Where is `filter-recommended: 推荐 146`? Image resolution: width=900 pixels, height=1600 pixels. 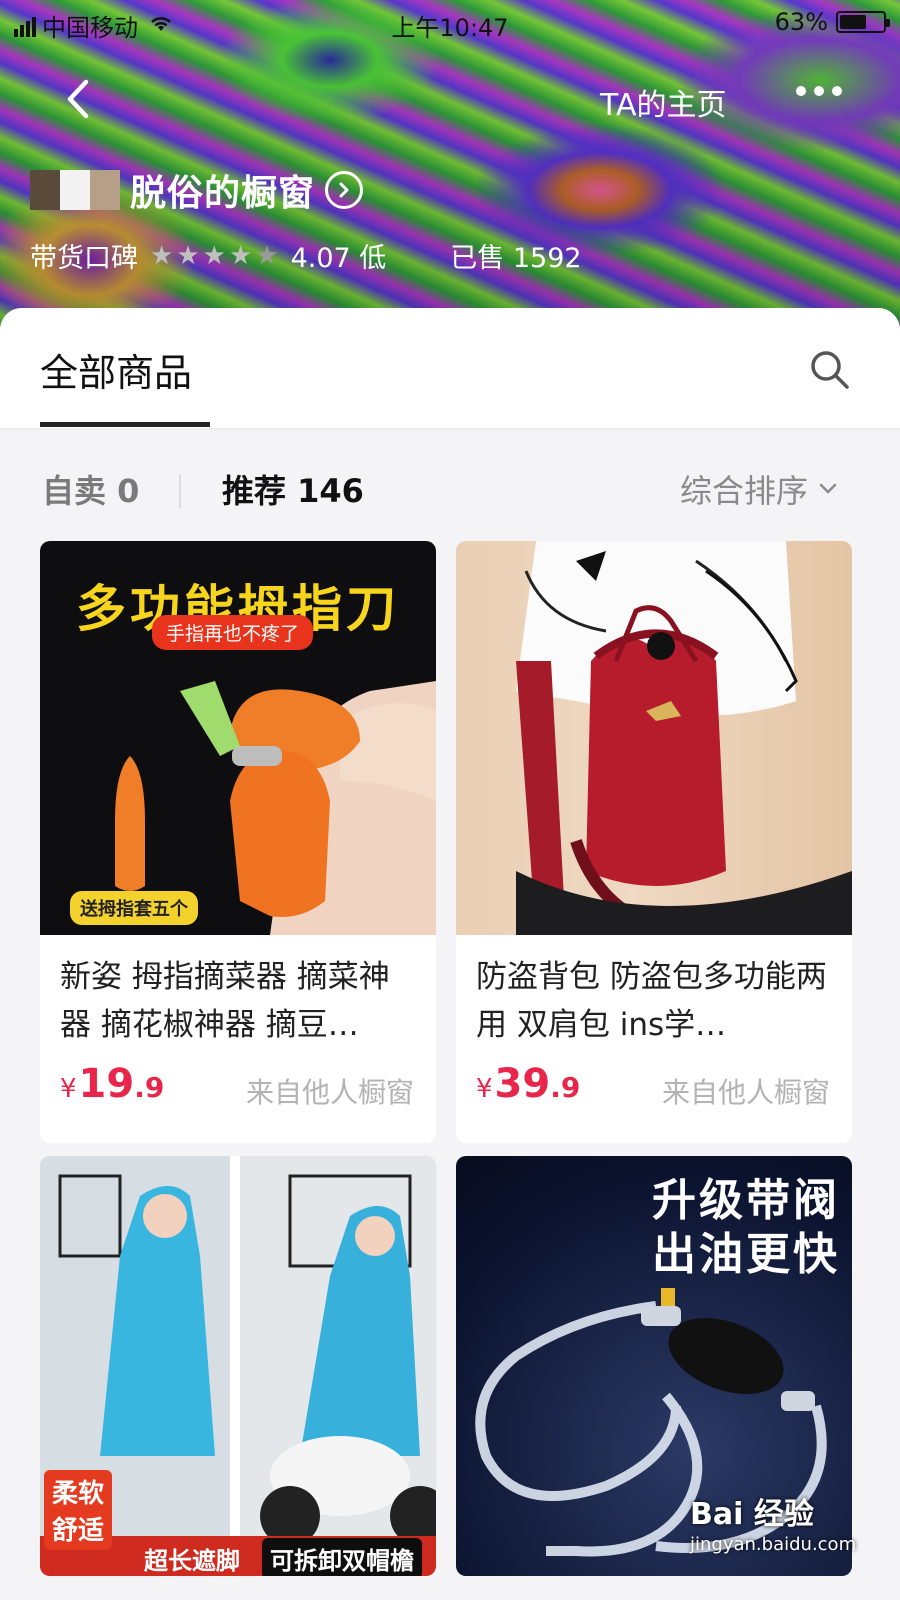 filter-recommended: 推荐 146 is located at coordinates (293, 489).